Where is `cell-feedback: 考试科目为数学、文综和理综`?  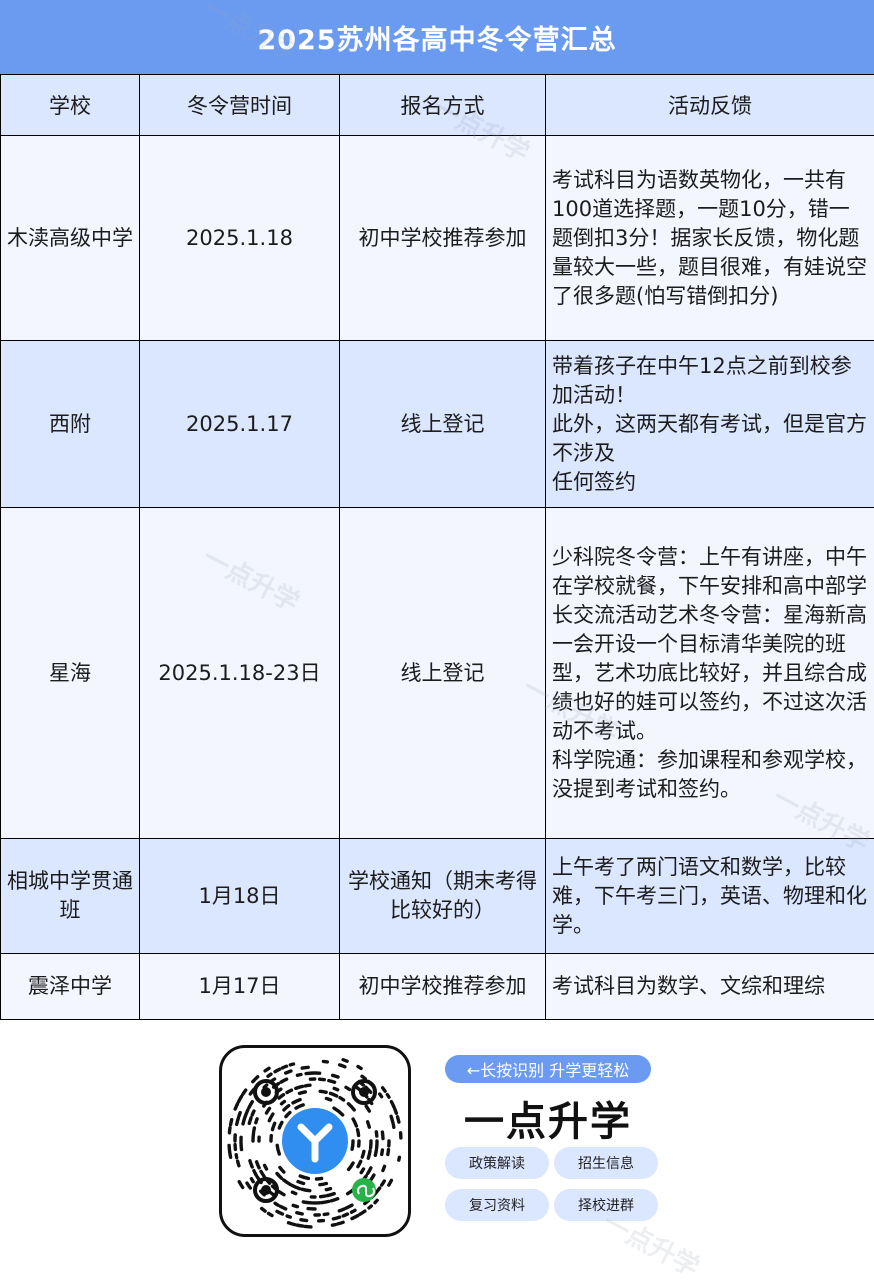 cell-feedback: 考试科目为数学、文综和理综 is located at coordinates (710, 987).